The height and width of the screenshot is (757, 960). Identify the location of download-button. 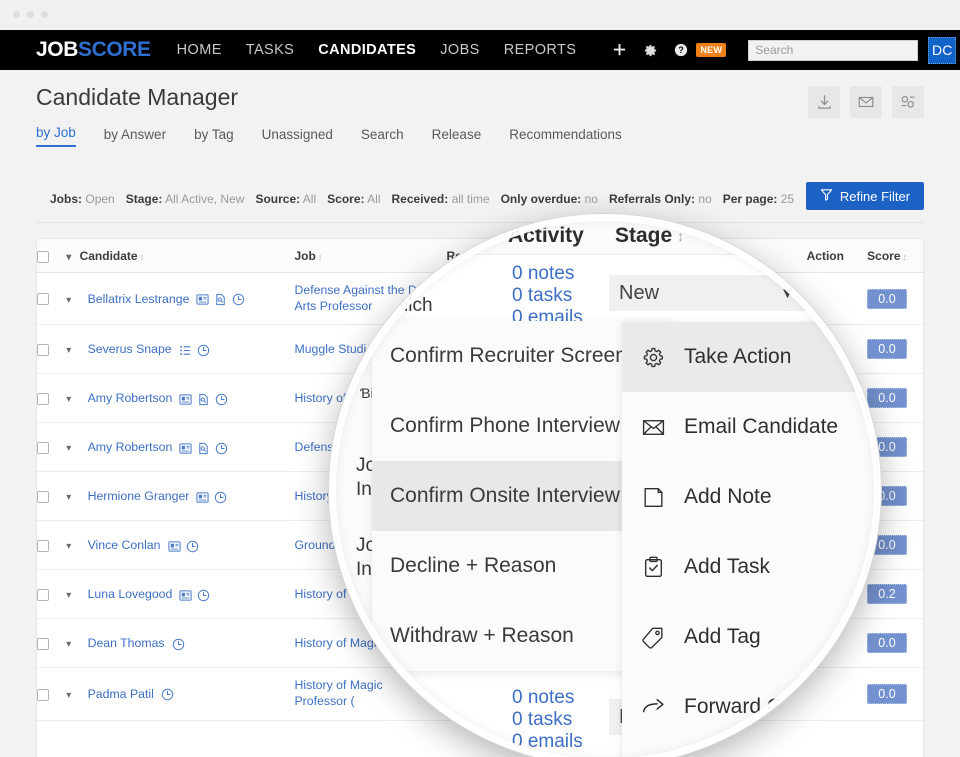
(824, 102).